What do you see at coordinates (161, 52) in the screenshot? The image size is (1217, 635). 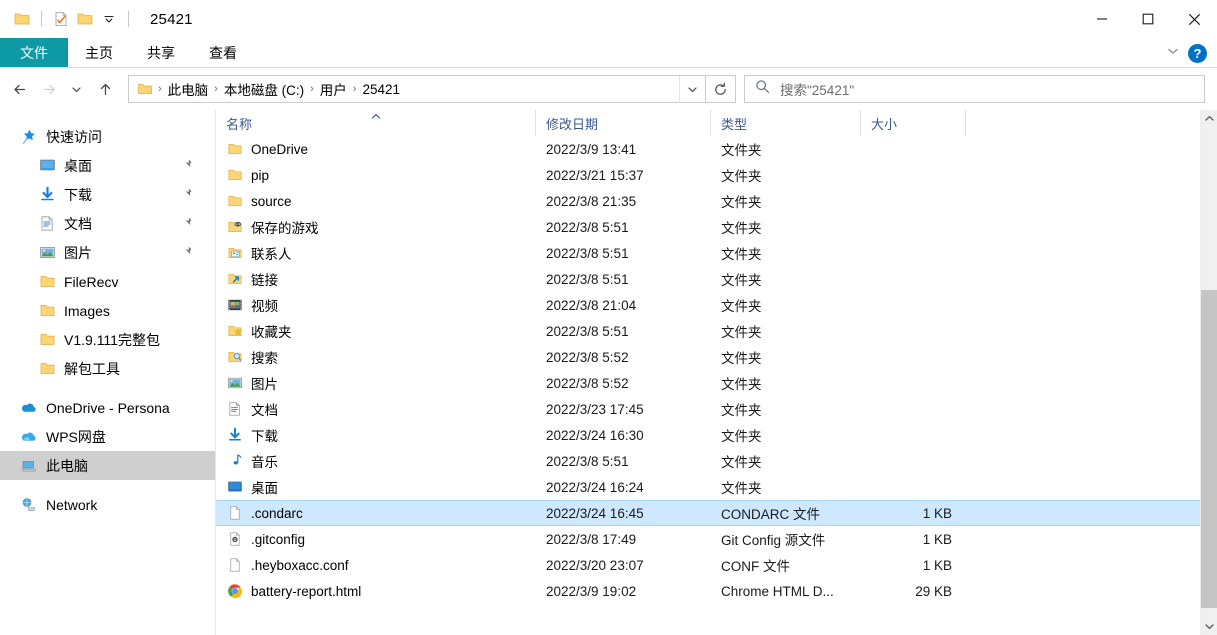 I see `tab-share: 共享` at bounding box center [161, 52].